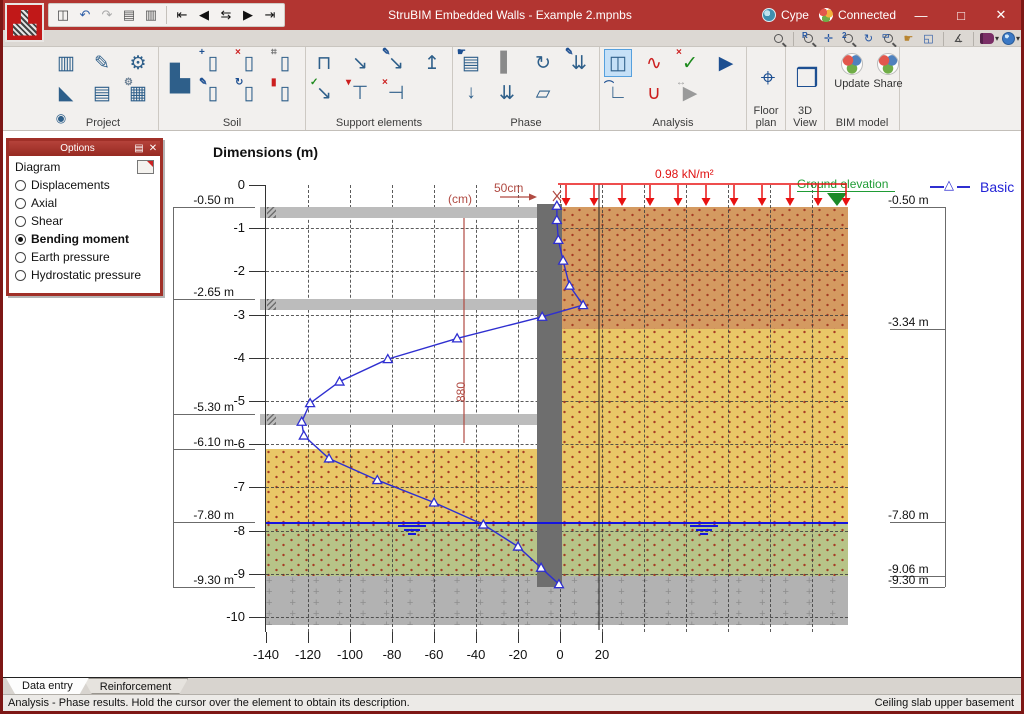 This screenshot has height=714, width=1024. Describe the element at coordinates (507, 93) in the screenshot. I see `phase-loads-icon: ⇊` at that location.